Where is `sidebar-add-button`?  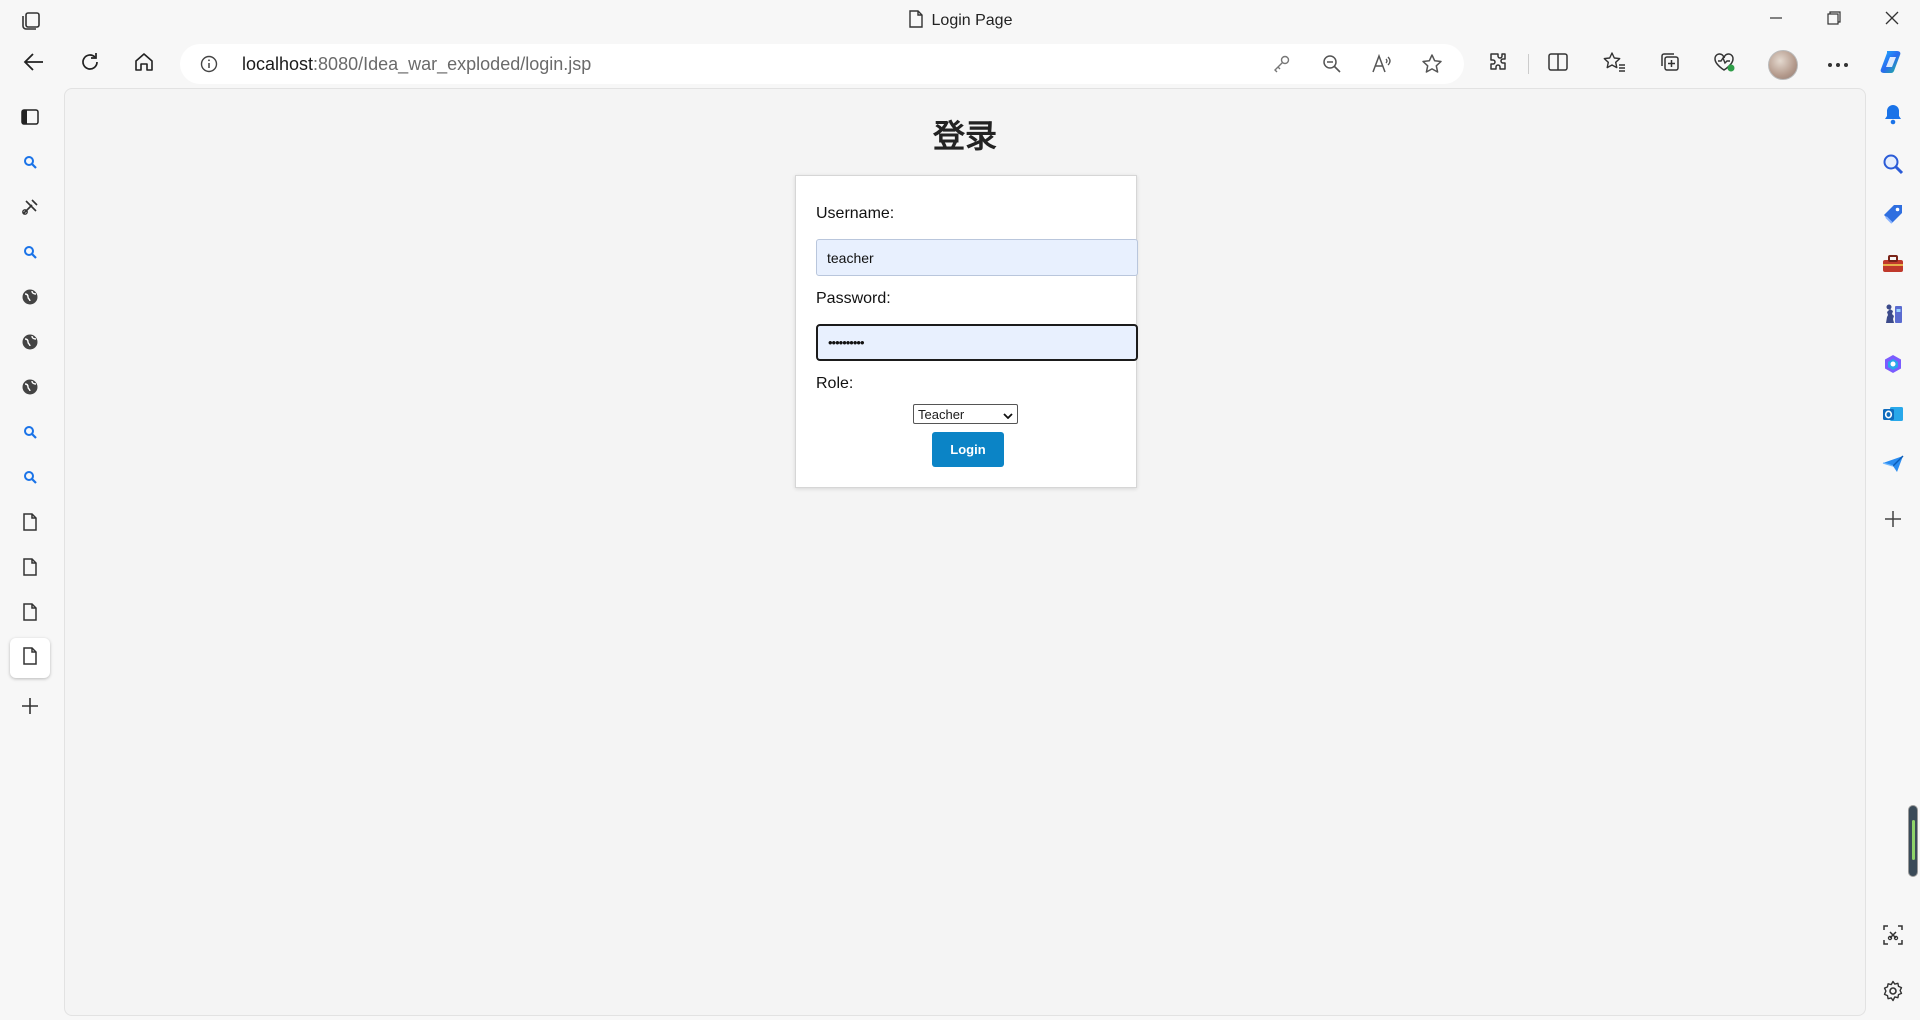 sidebar-add-button is located at coordinates (1893, 521).